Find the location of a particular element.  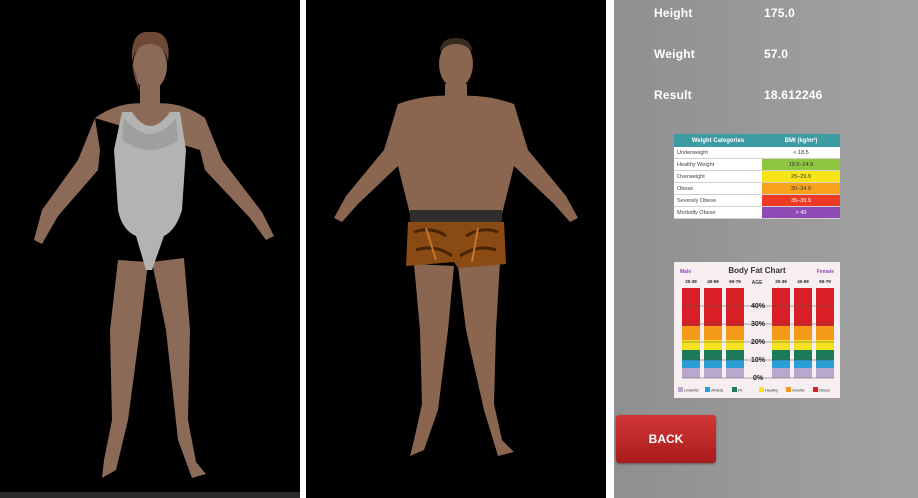

male-label: Male is located at coordinates (685, 272).